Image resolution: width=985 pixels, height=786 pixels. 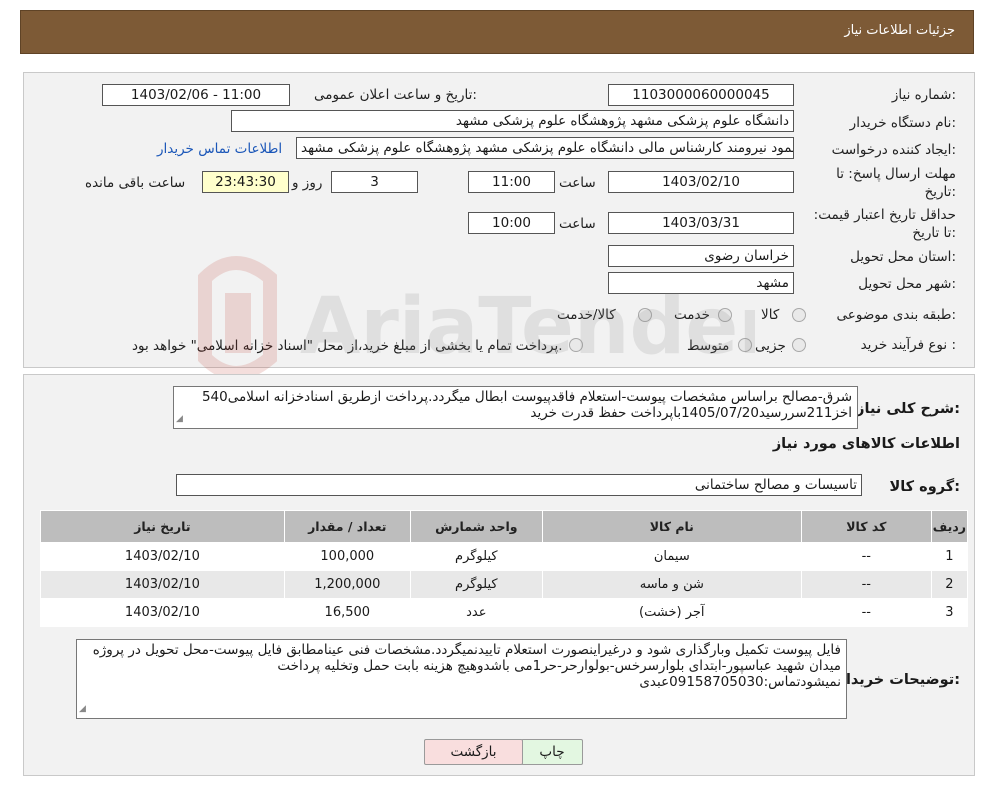 What do you see at coordinates (519, 485) in the screenshot?
I see `goods-group-field: تاسیسات و مصالح ساختمانی` at bounding box center [519, 485].